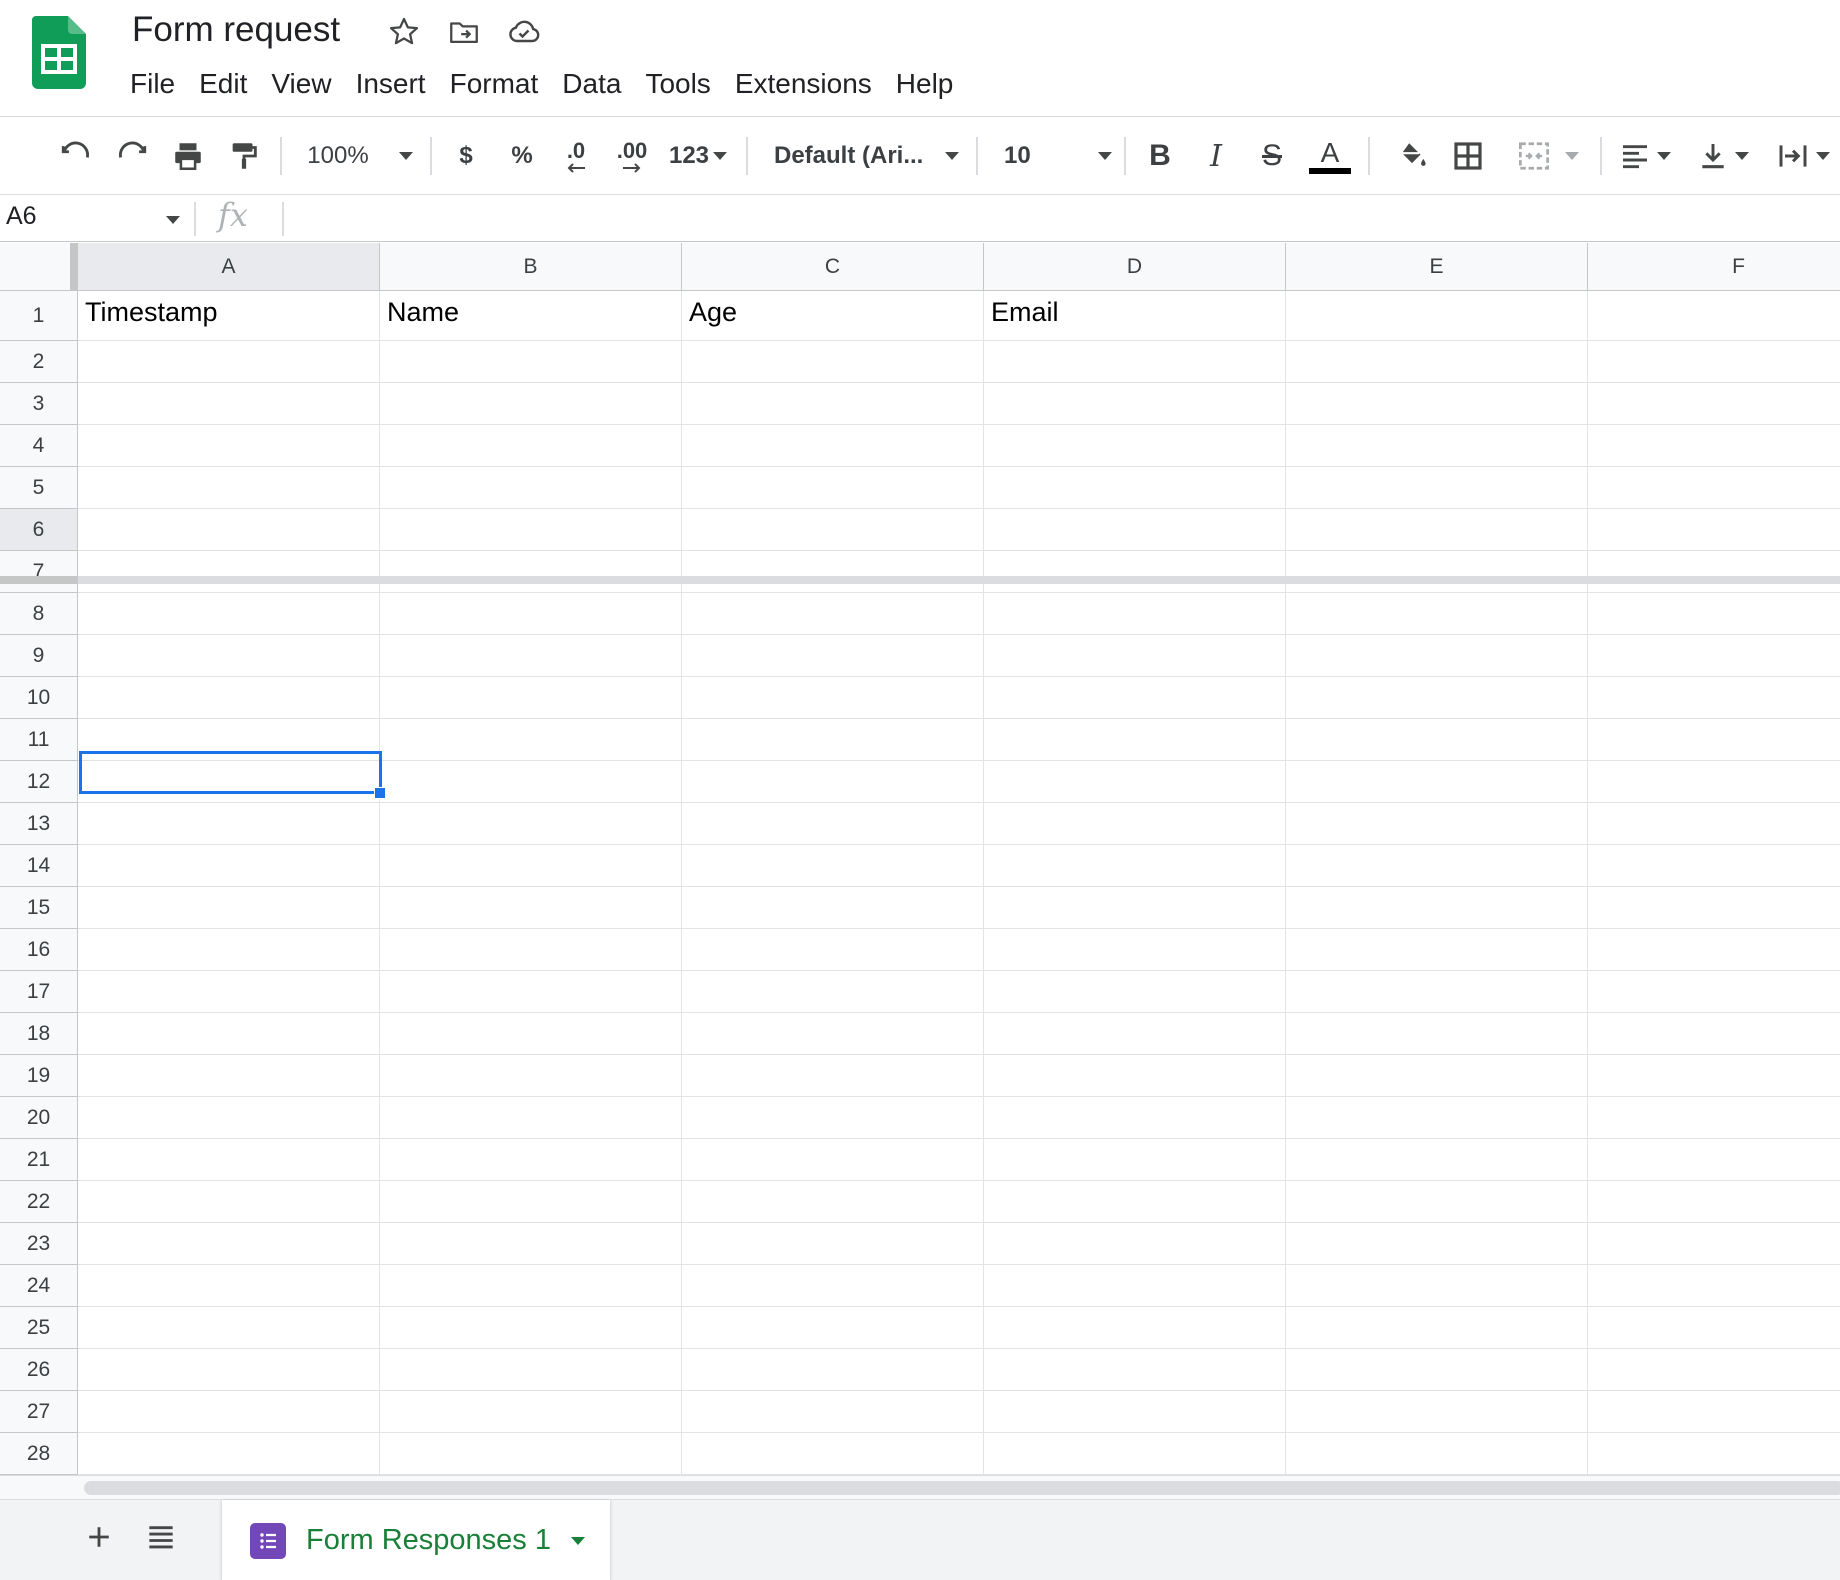  I want to click on cell-a26, so click(229, 1370).